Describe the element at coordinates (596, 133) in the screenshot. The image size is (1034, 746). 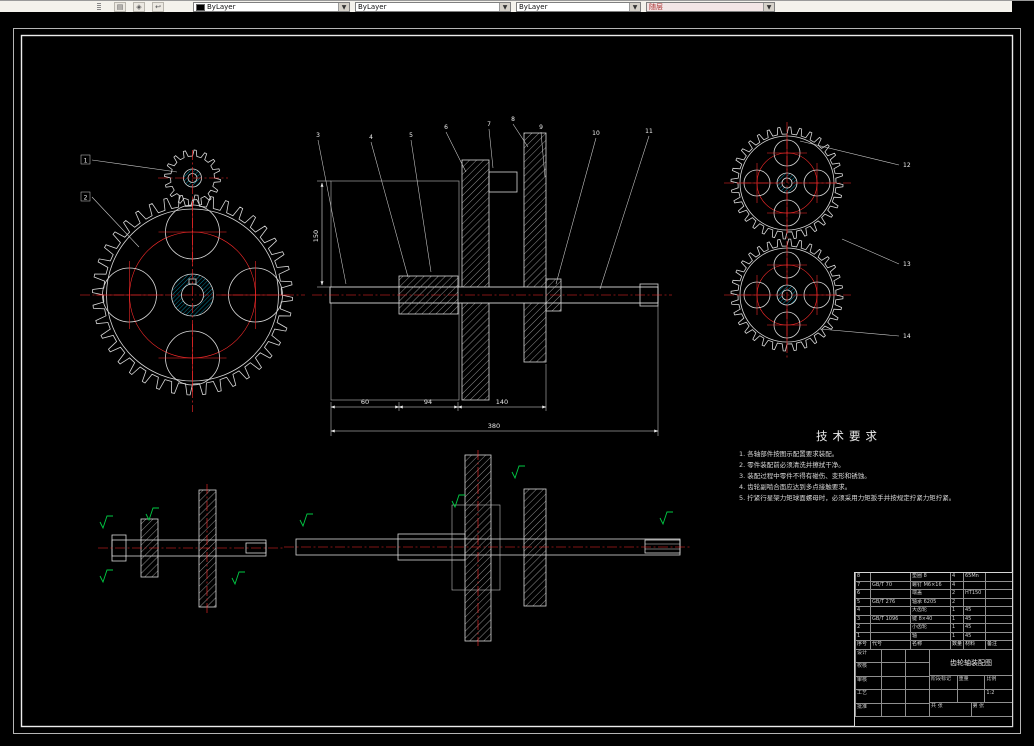
I see `svg-text: 10` at that location.